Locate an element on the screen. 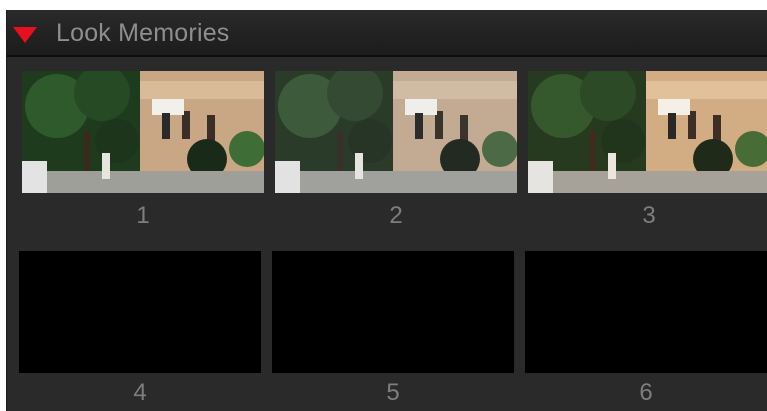  memory-label-5: 5 is located at coordinates (393, 392).